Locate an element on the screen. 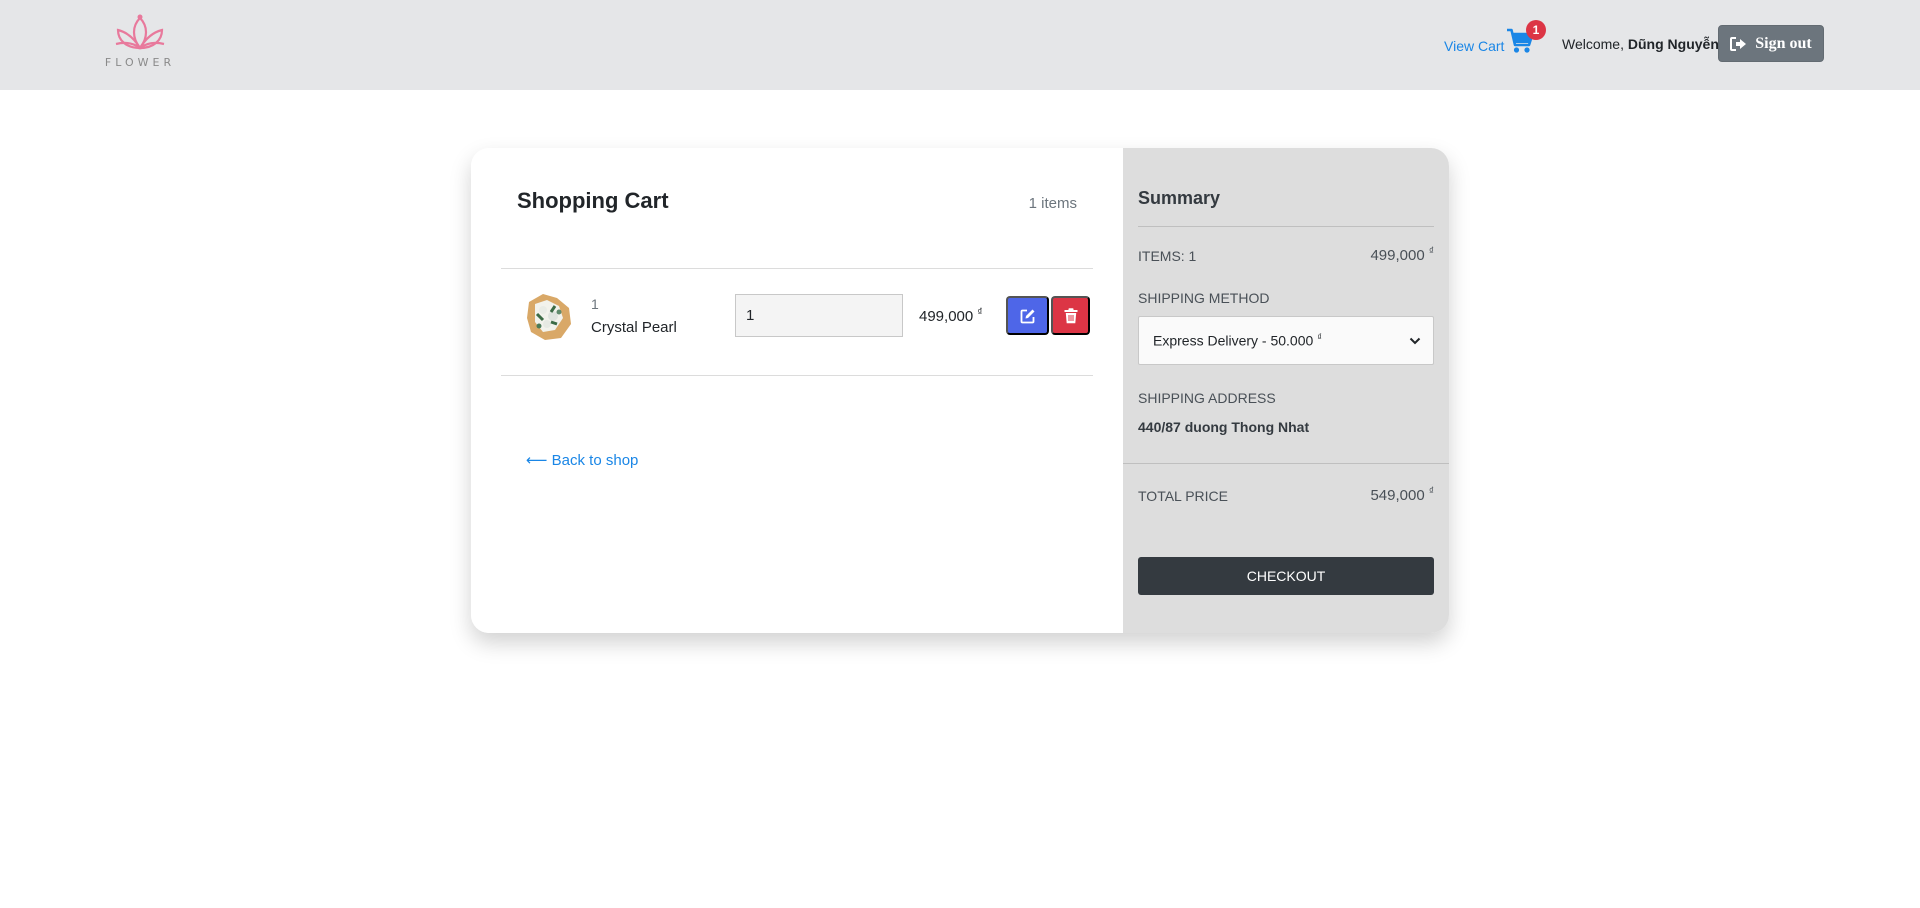 The height and width of the screenshot is (908, 1920). shipping-method-selected: Express Delivery - 50.000 ₫ is located at coordinates (1237, 340).